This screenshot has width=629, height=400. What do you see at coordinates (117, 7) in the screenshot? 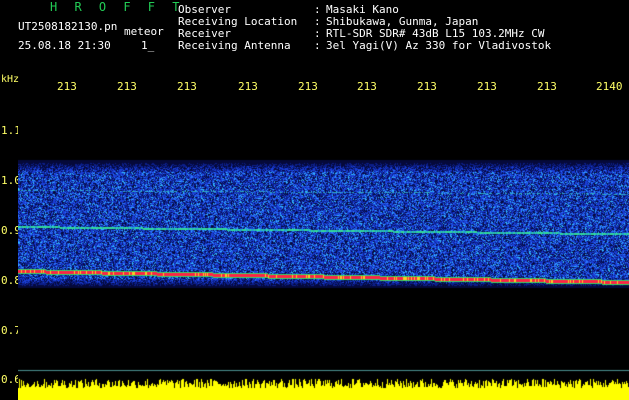
I see `title: H R O F F T` at bounding box center [117, 7].